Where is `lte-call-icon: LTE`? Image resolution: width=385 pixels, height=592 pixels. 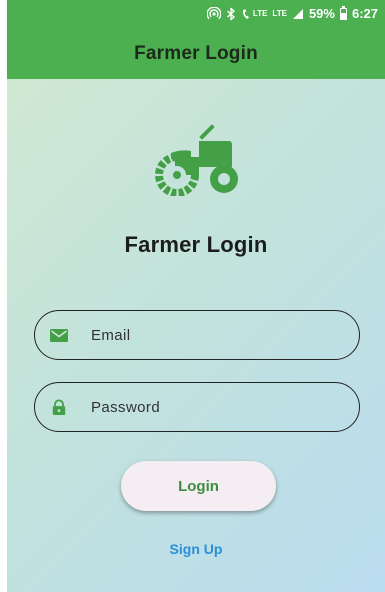
lte-call-icon: LTE is located at coordinates (254, 14).